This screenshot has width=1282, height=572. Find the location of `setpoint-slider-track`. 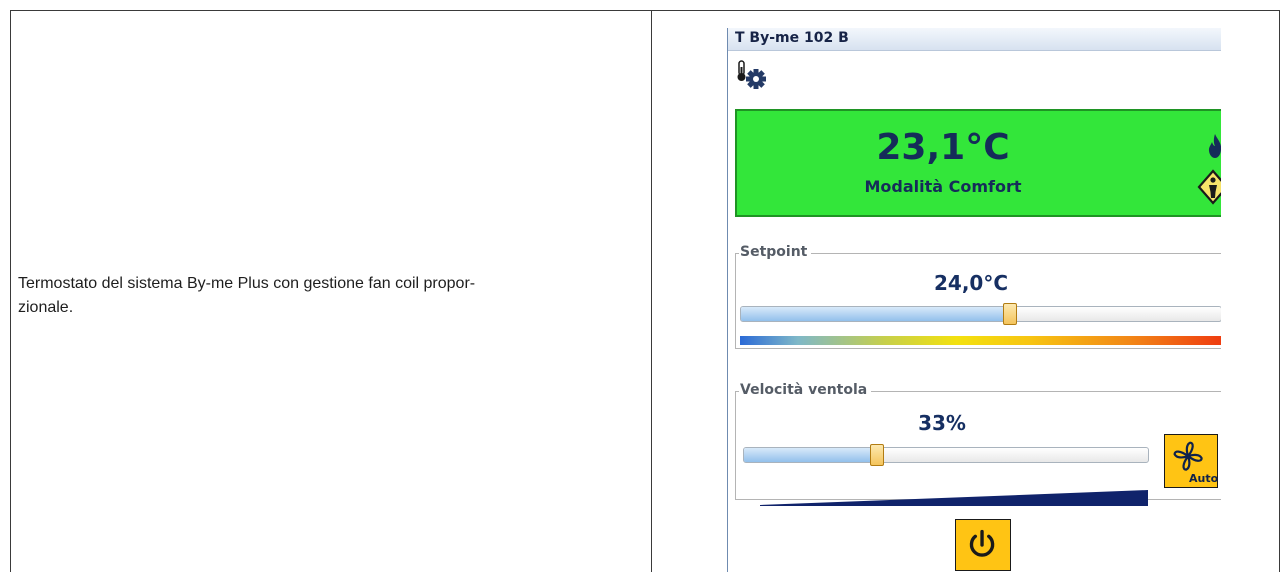

setpoint-slider-track is located at coordinates (980, 314).